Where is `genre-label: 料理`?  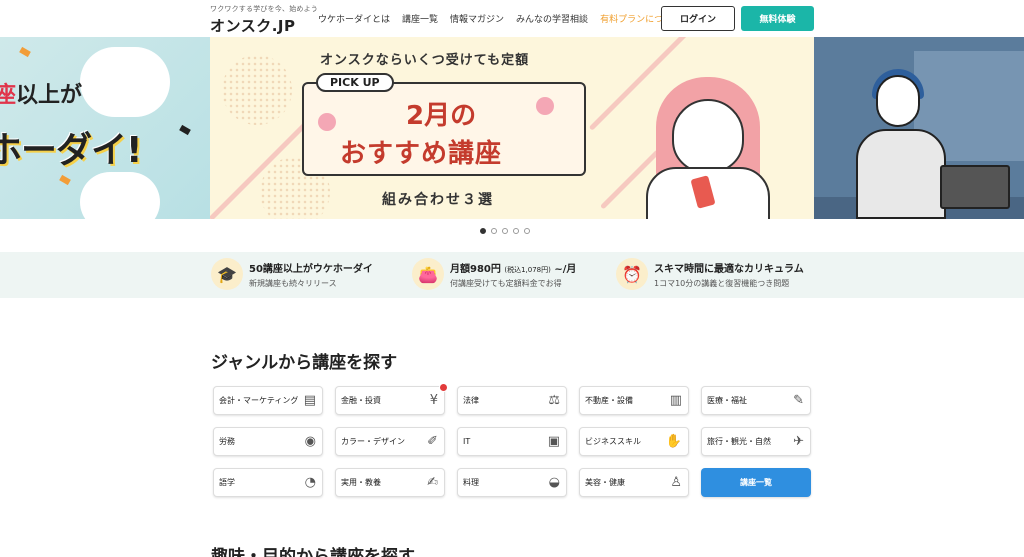 genre-label: 料理 is located at coordinates (471, 482).